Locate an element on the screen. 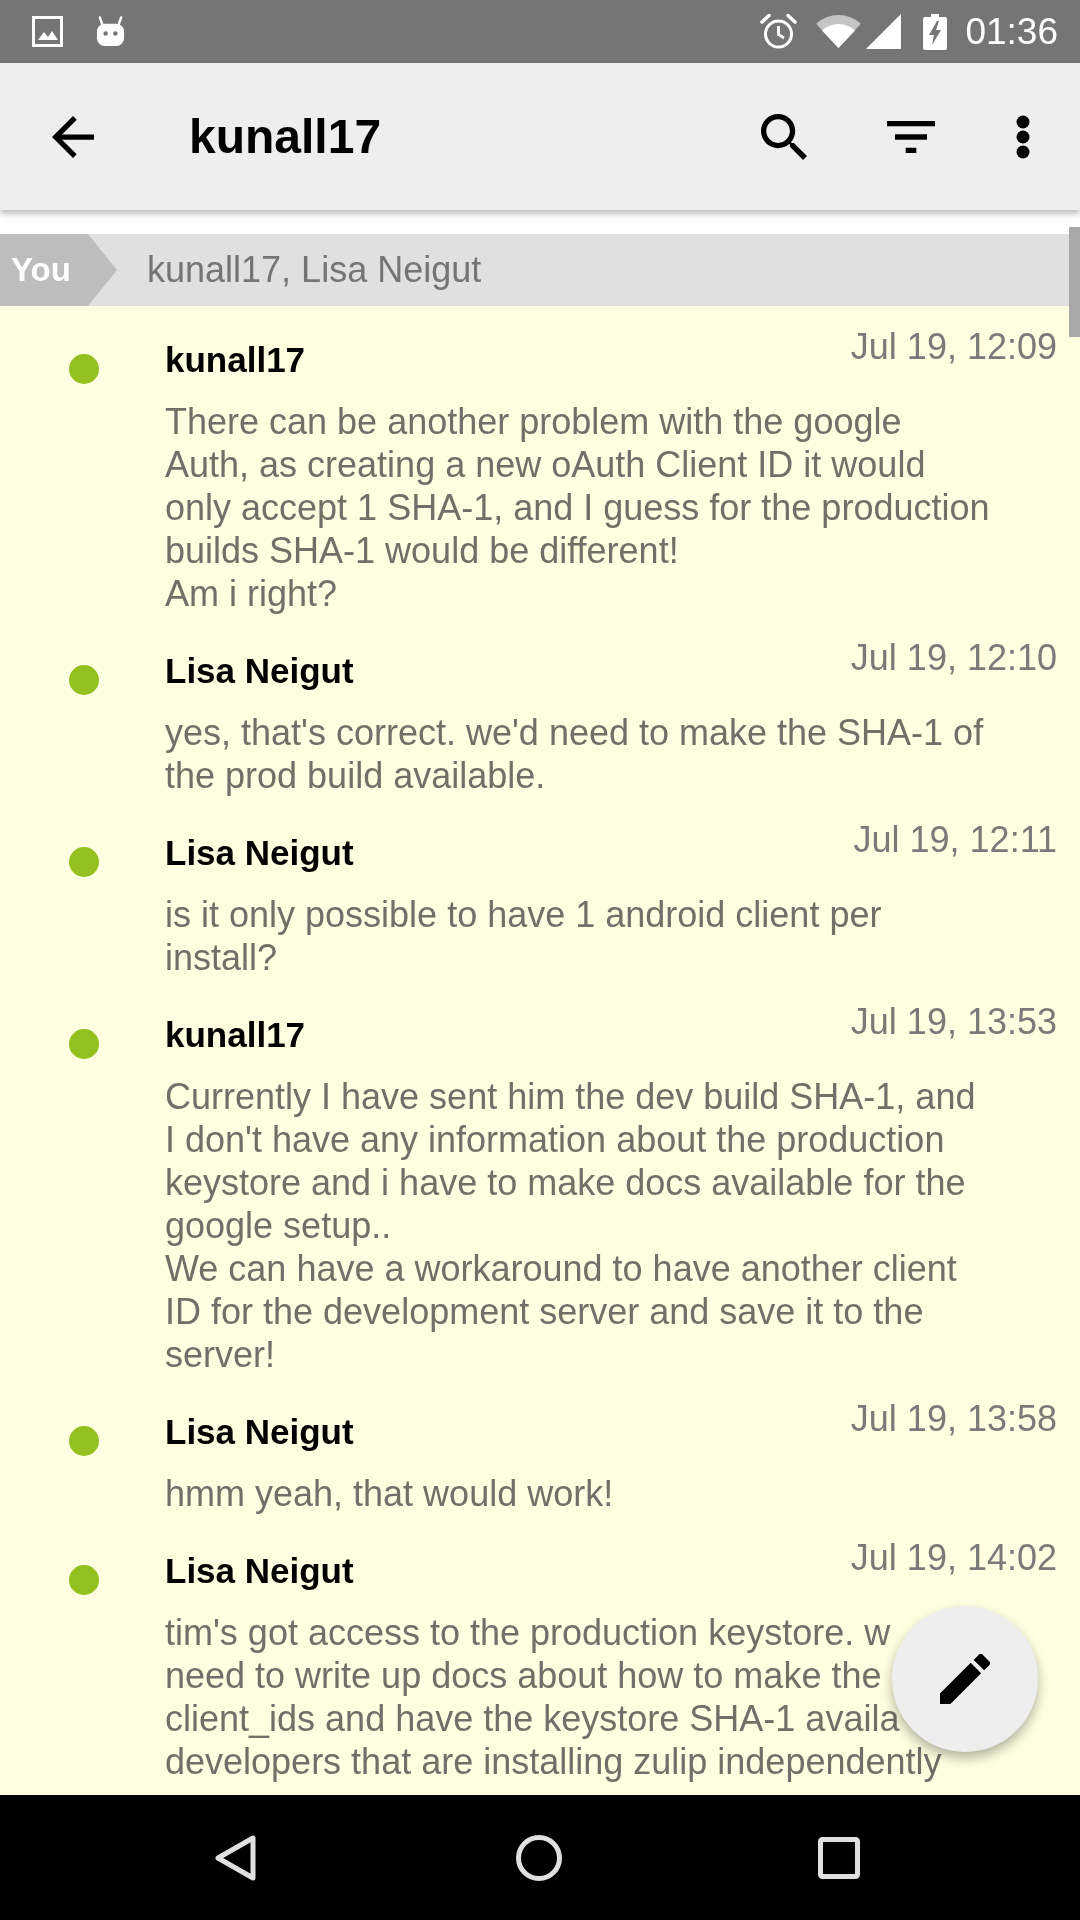 The width and height of the screenshot is (1080, 1920). filter-icon is located at coordinates (911, 136).